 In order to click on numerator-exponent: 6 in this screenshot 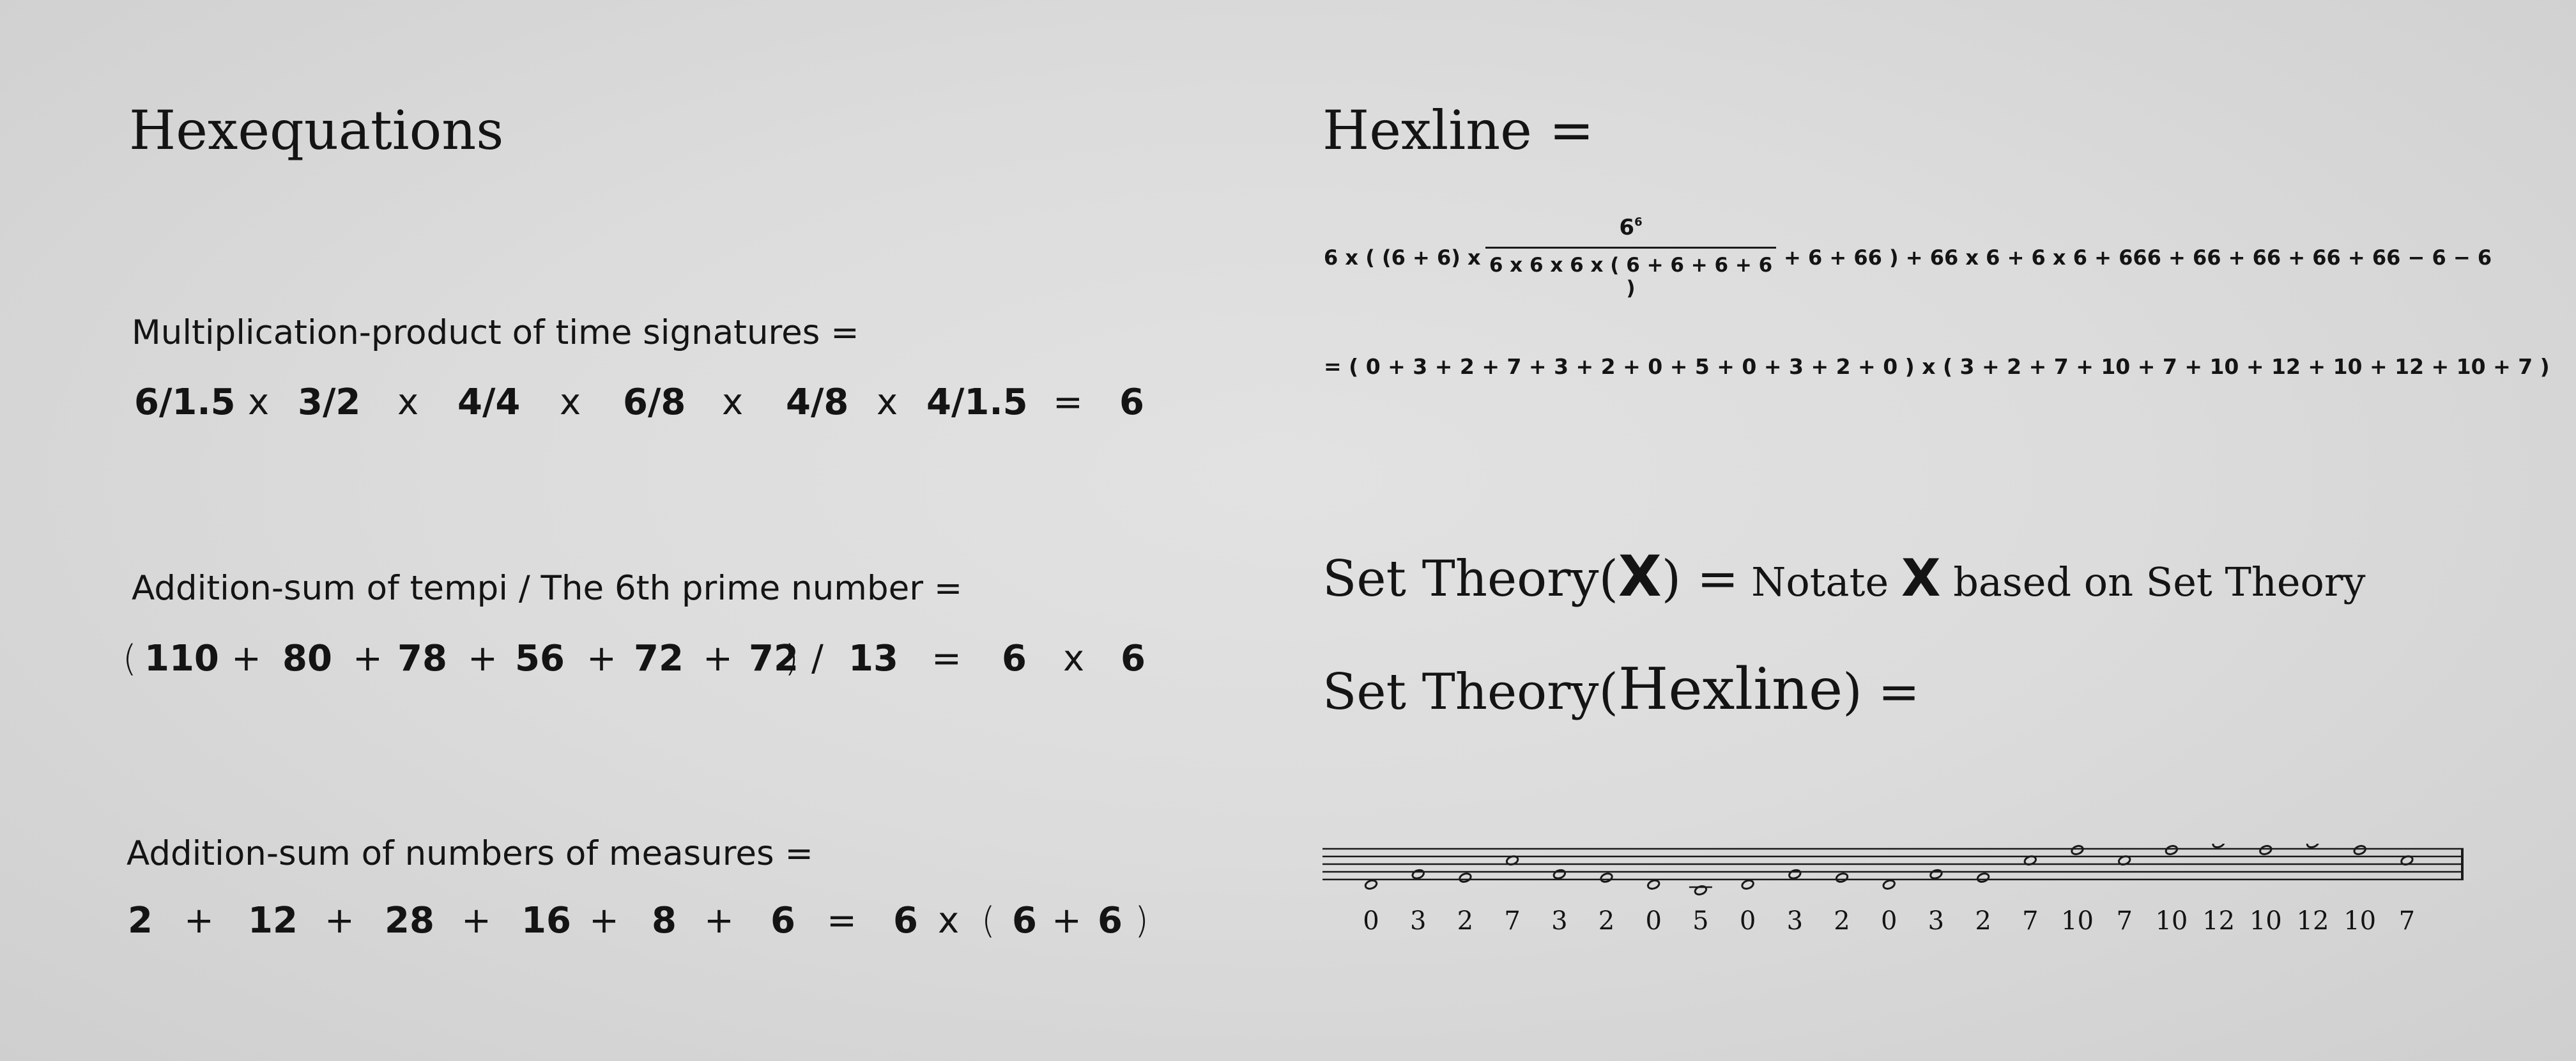, I will do `click(1638, 222)`.